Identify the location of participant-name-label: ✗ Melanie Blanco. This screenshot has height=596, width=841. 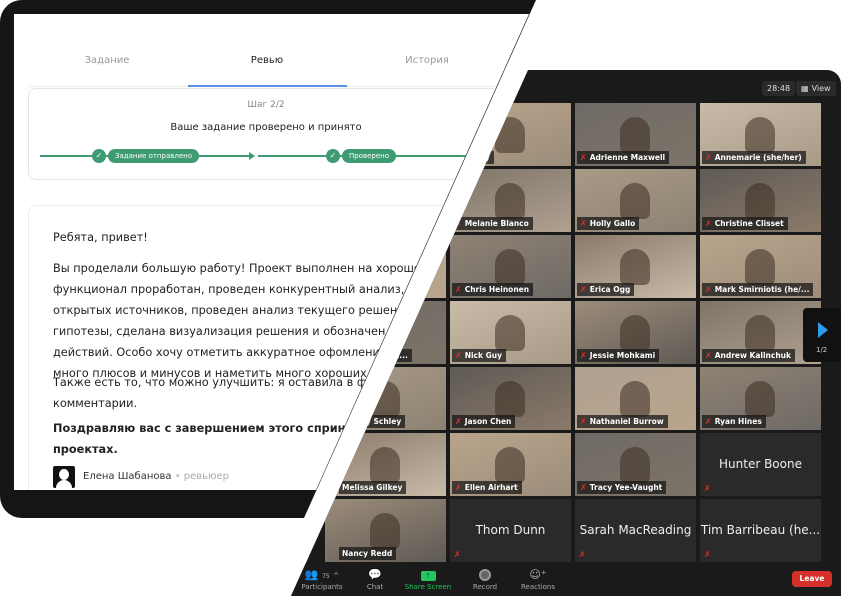
(492, 223).